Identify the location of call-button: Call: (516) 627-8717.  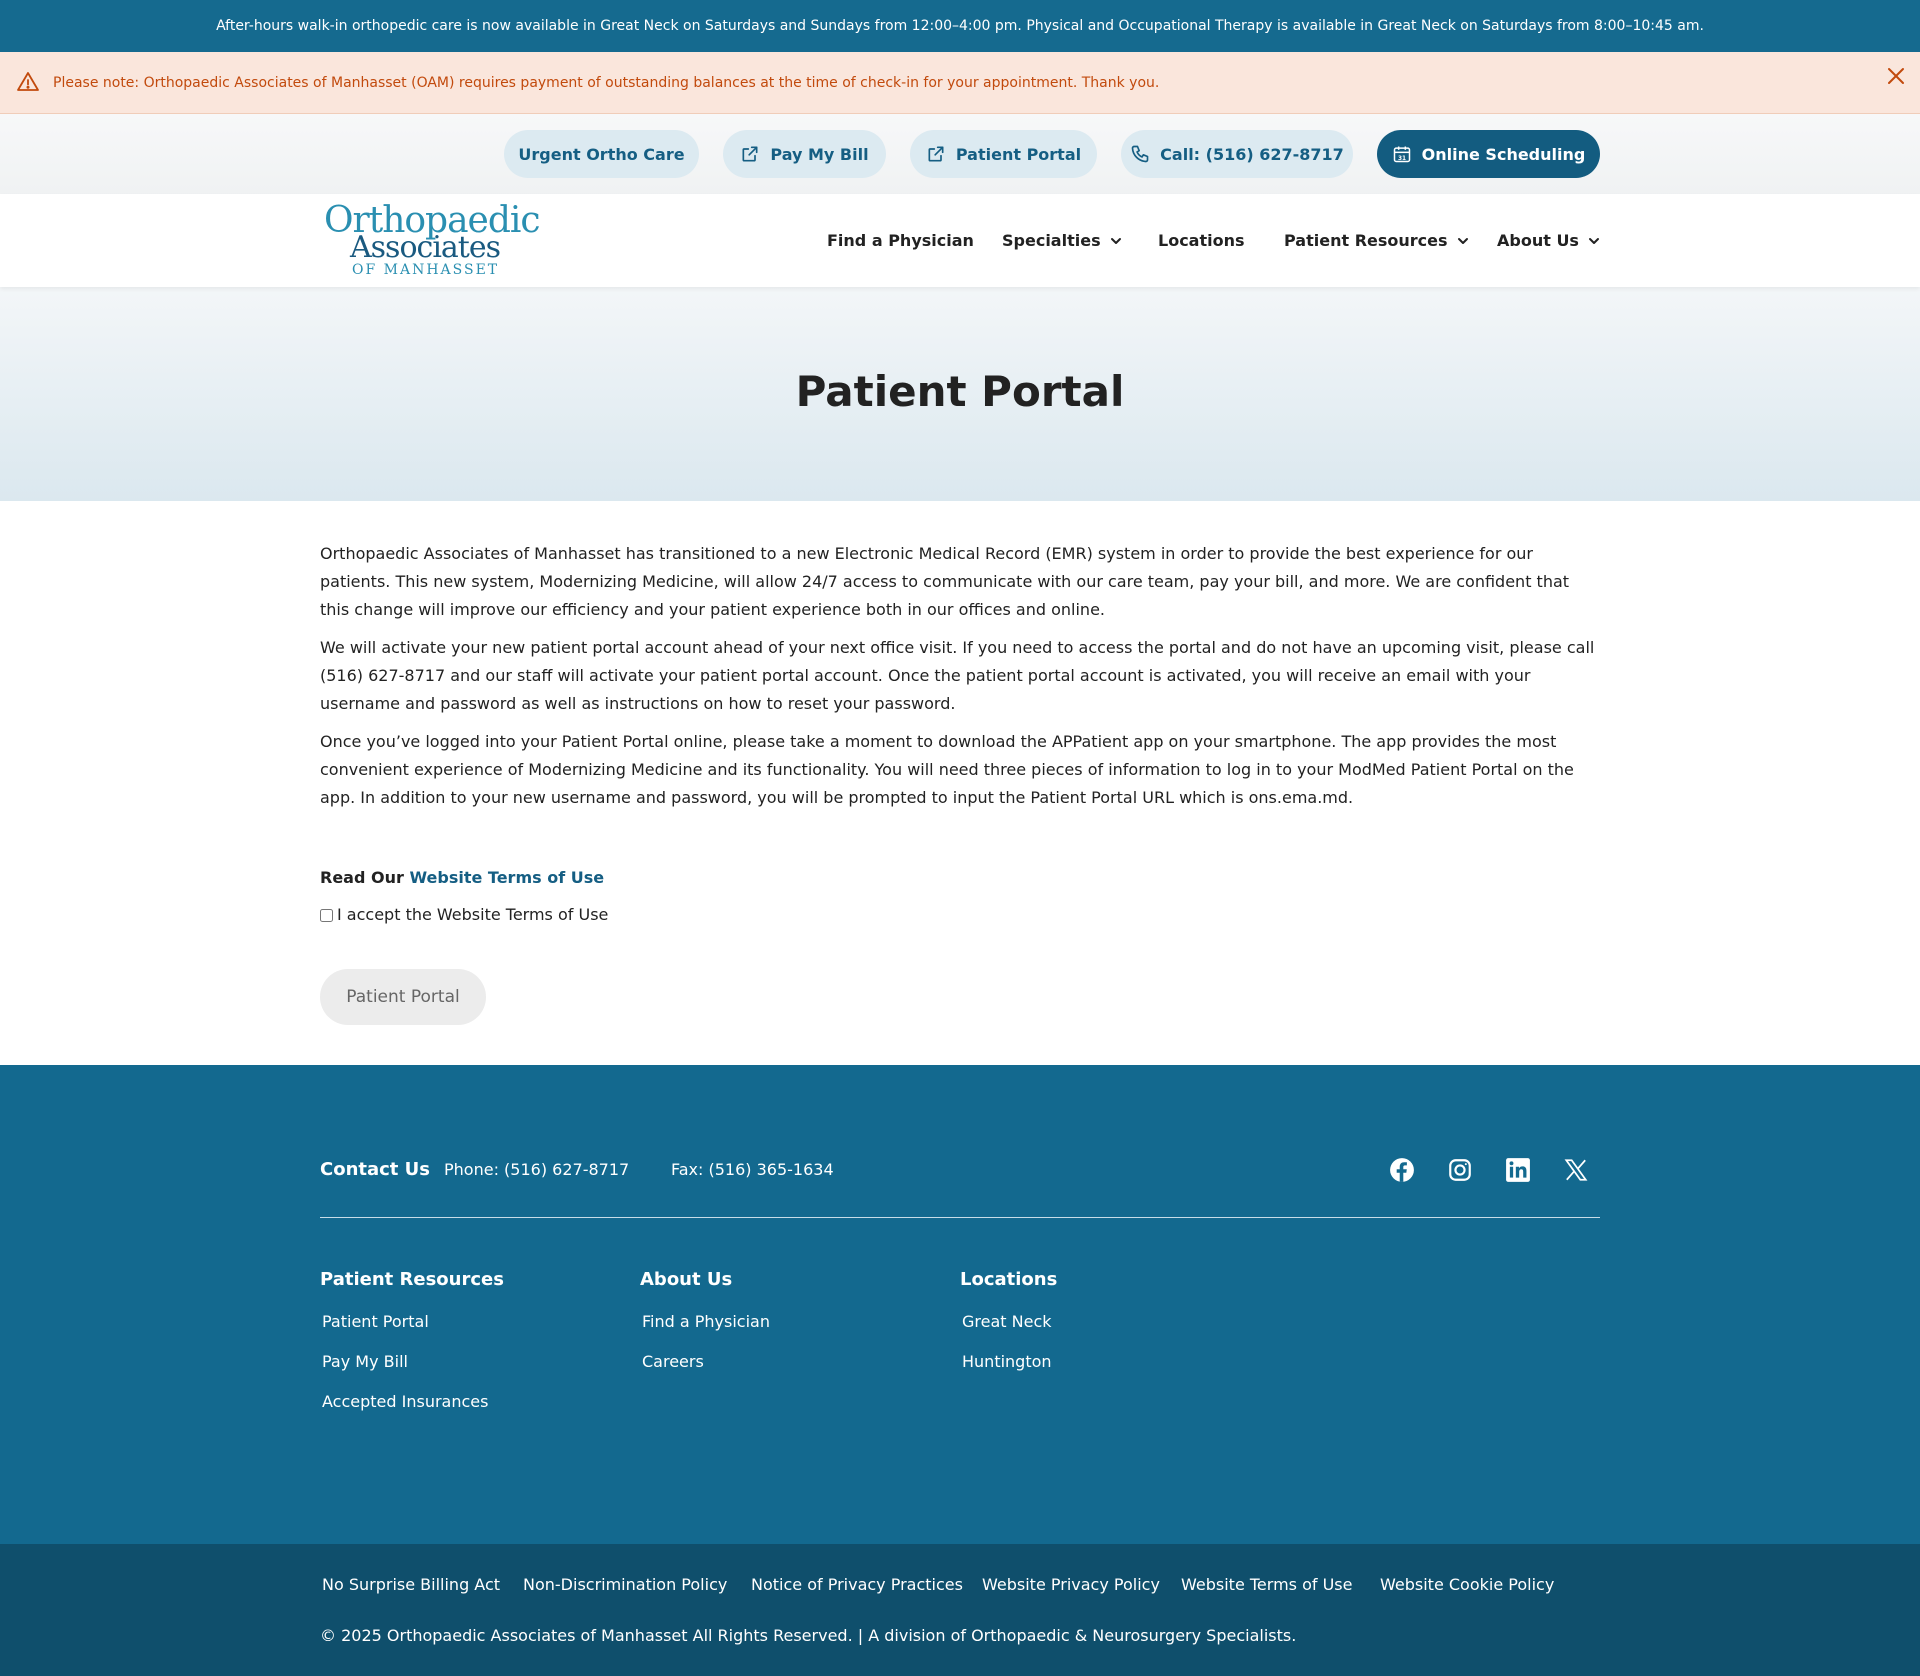
(1237, 154).